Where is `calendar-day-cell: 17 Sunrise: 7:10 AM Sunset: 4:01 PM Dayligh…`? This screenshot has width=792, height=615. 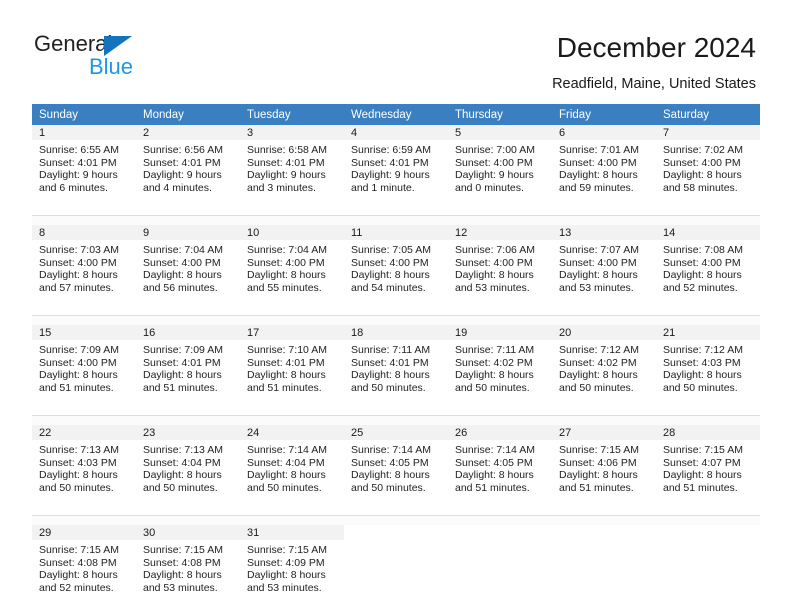
calendar-day-cell: 17 Sunrise: 7:10 AM Sunset: 4:01 PM Dayligh… is located at coordinates (292, 370).